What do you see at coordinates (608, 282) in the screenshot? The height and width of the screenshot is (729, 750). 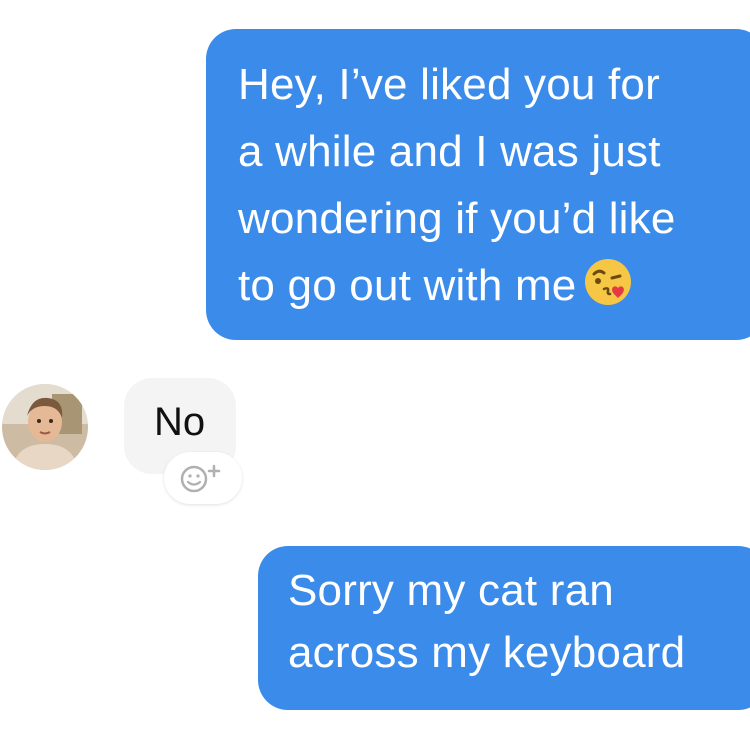 I see `face-blowing-kiss-icon` at bounding box center [608, 282].